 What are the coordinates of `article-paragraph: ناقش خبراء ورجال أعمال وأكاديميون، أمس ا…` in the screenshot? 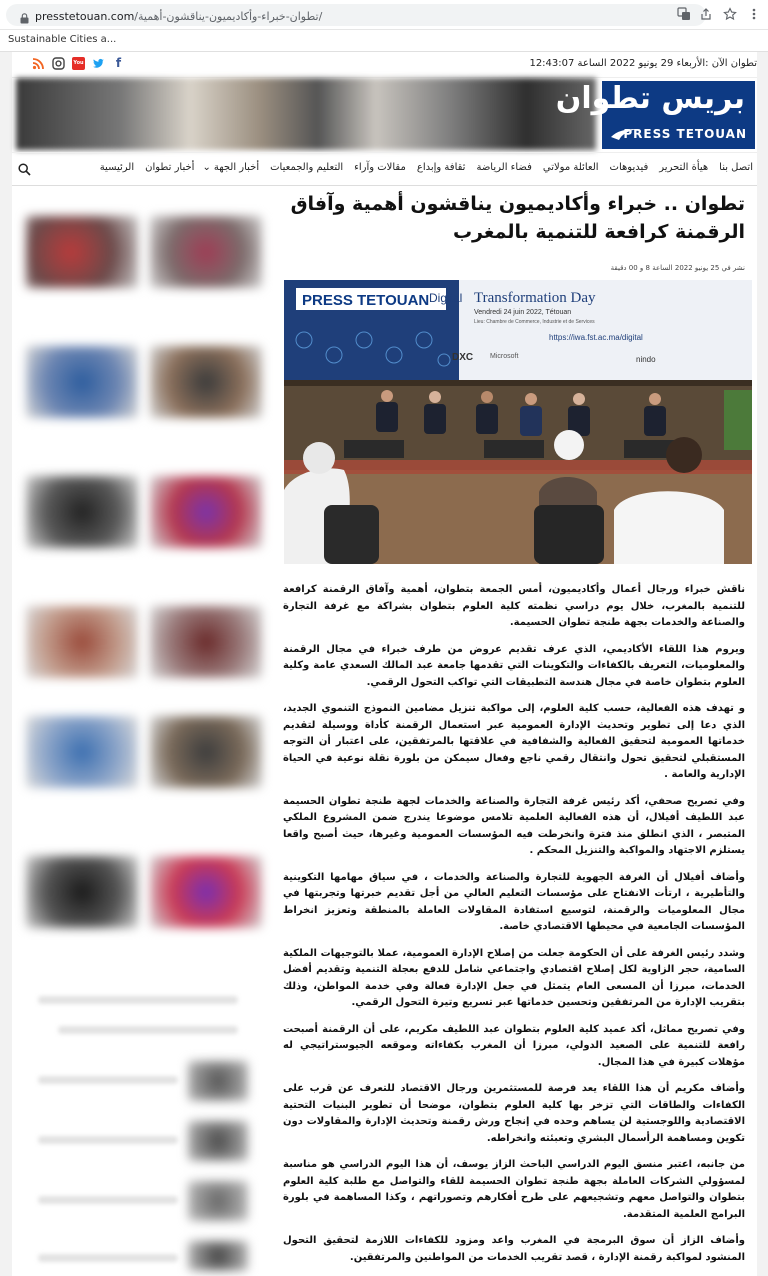 It's located at (514, 606).